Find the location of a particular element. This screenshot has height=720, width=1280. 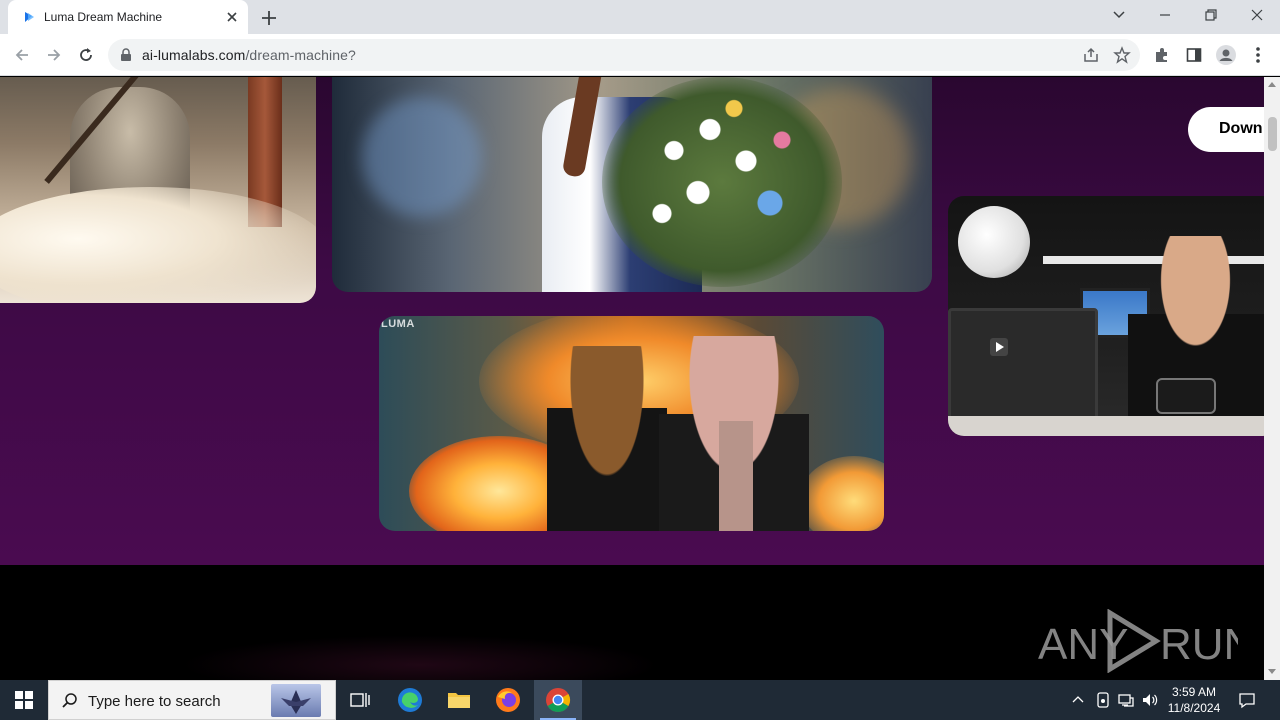

edge-taskbar-button is located at coordinates (410, 700).